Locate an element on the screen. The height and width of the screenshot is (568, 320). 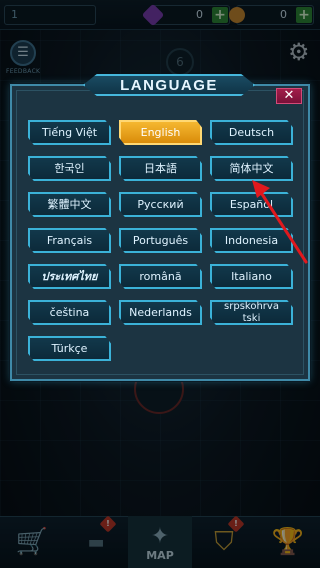
language-option-czech: čeština is located at coordinates (69, 312).